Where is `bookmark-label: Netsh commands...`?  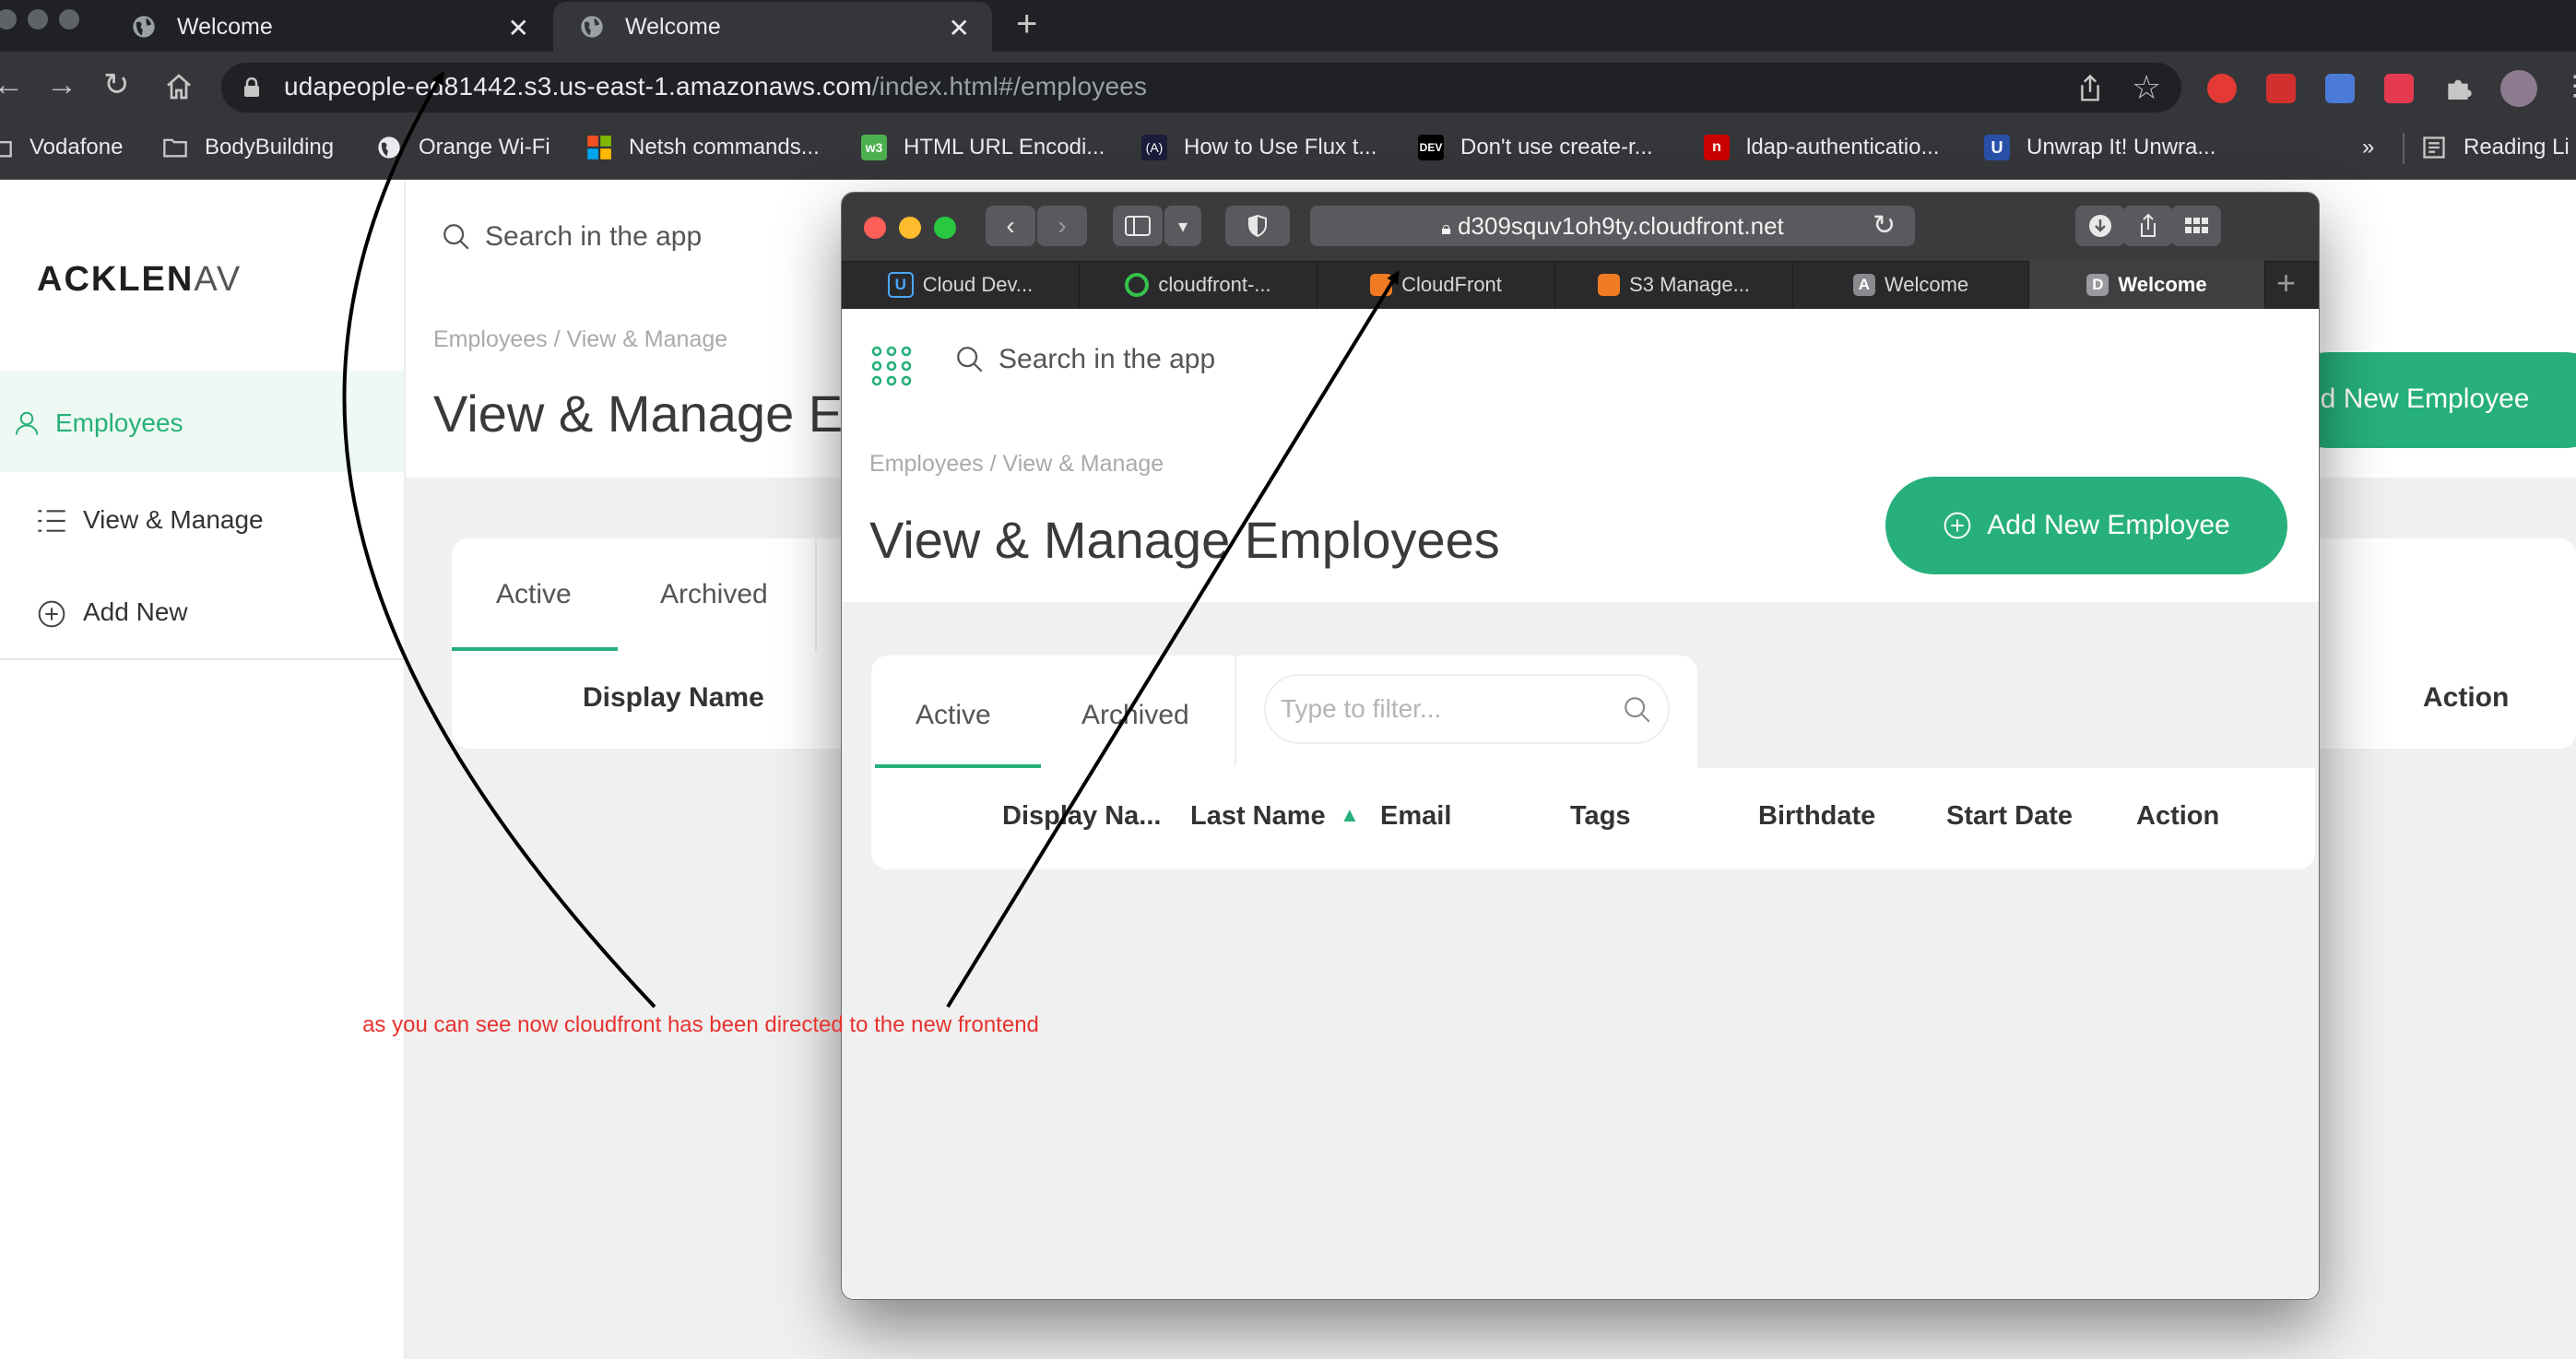
bookmark-label: Netsh commands... is located at coordinates (724, 147).